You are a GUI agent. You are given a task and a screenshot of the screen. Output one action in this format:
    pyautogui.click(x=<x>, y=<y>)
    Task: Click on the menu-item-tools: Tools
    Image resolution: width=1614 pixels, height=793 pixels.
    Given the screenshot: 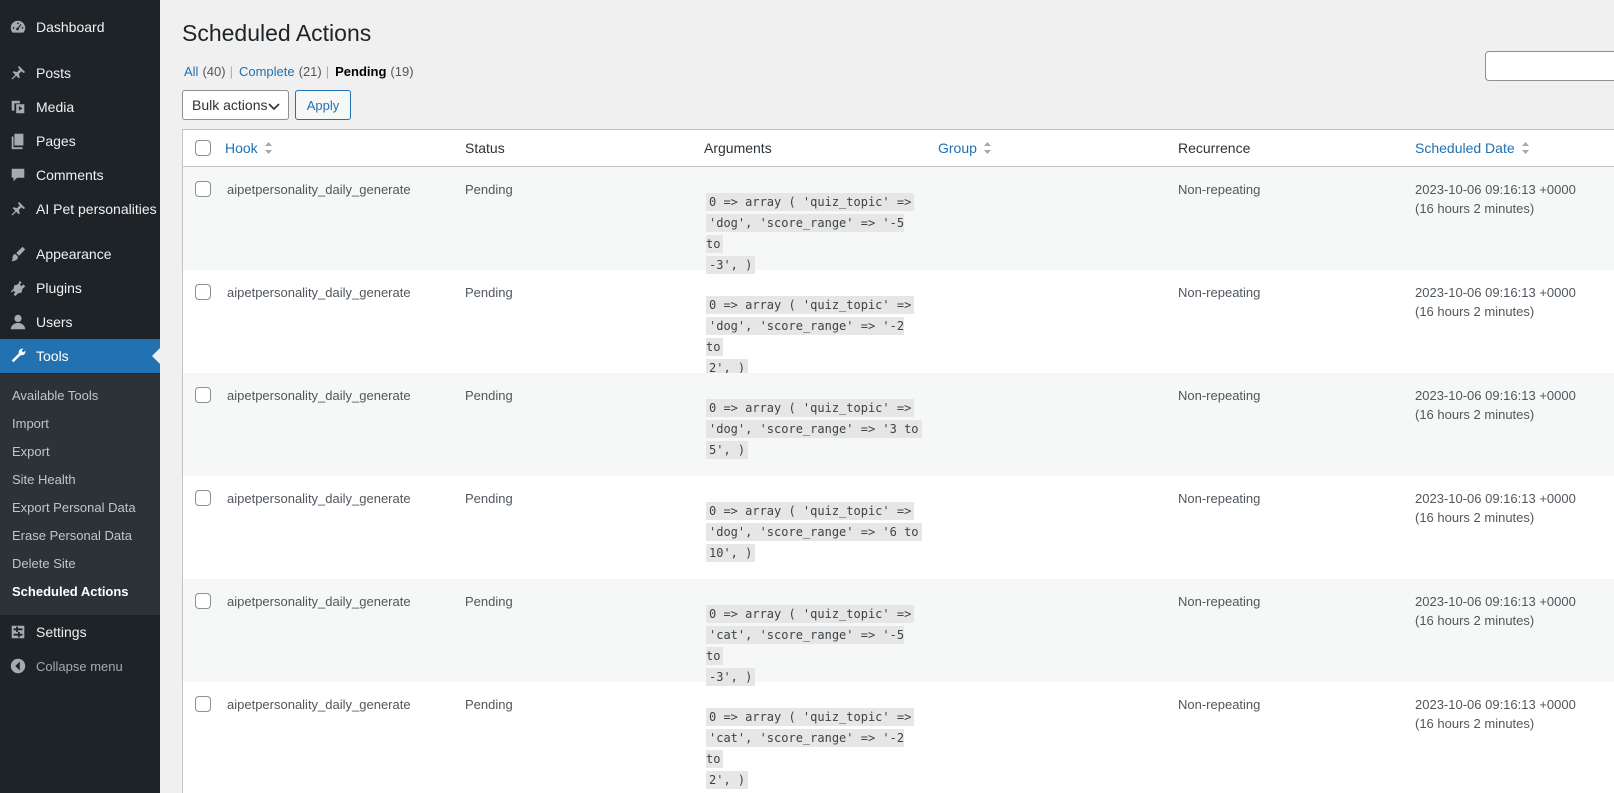 What is the action you would take?
    pyautogui.click(x=80, y=356)
    